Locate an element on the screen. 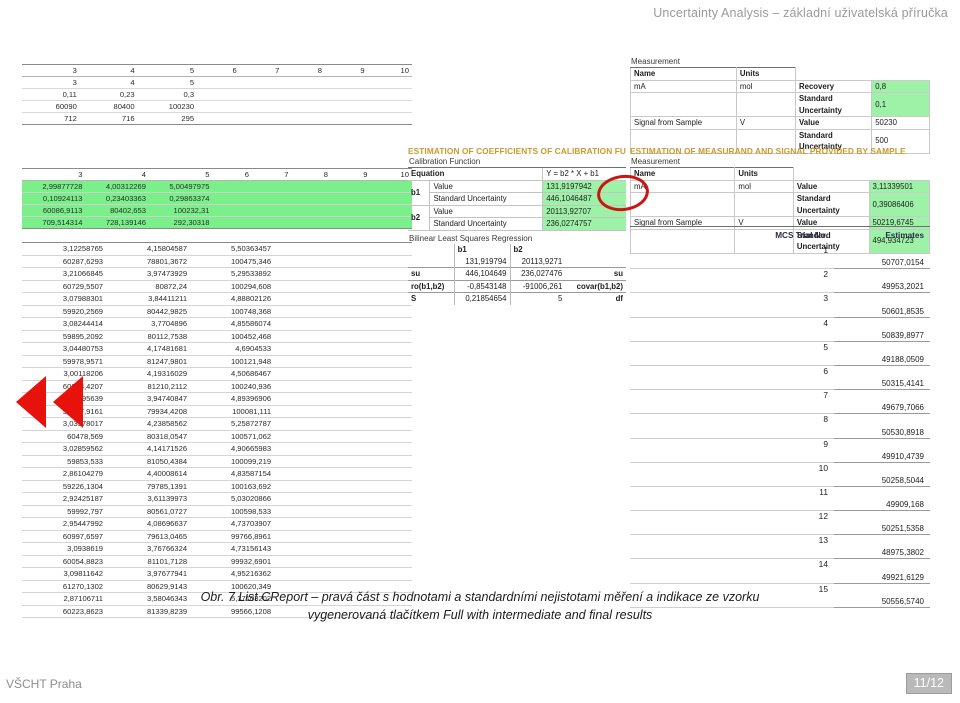  cell-value: 3,11339501 is located at coordinates (899, 186).